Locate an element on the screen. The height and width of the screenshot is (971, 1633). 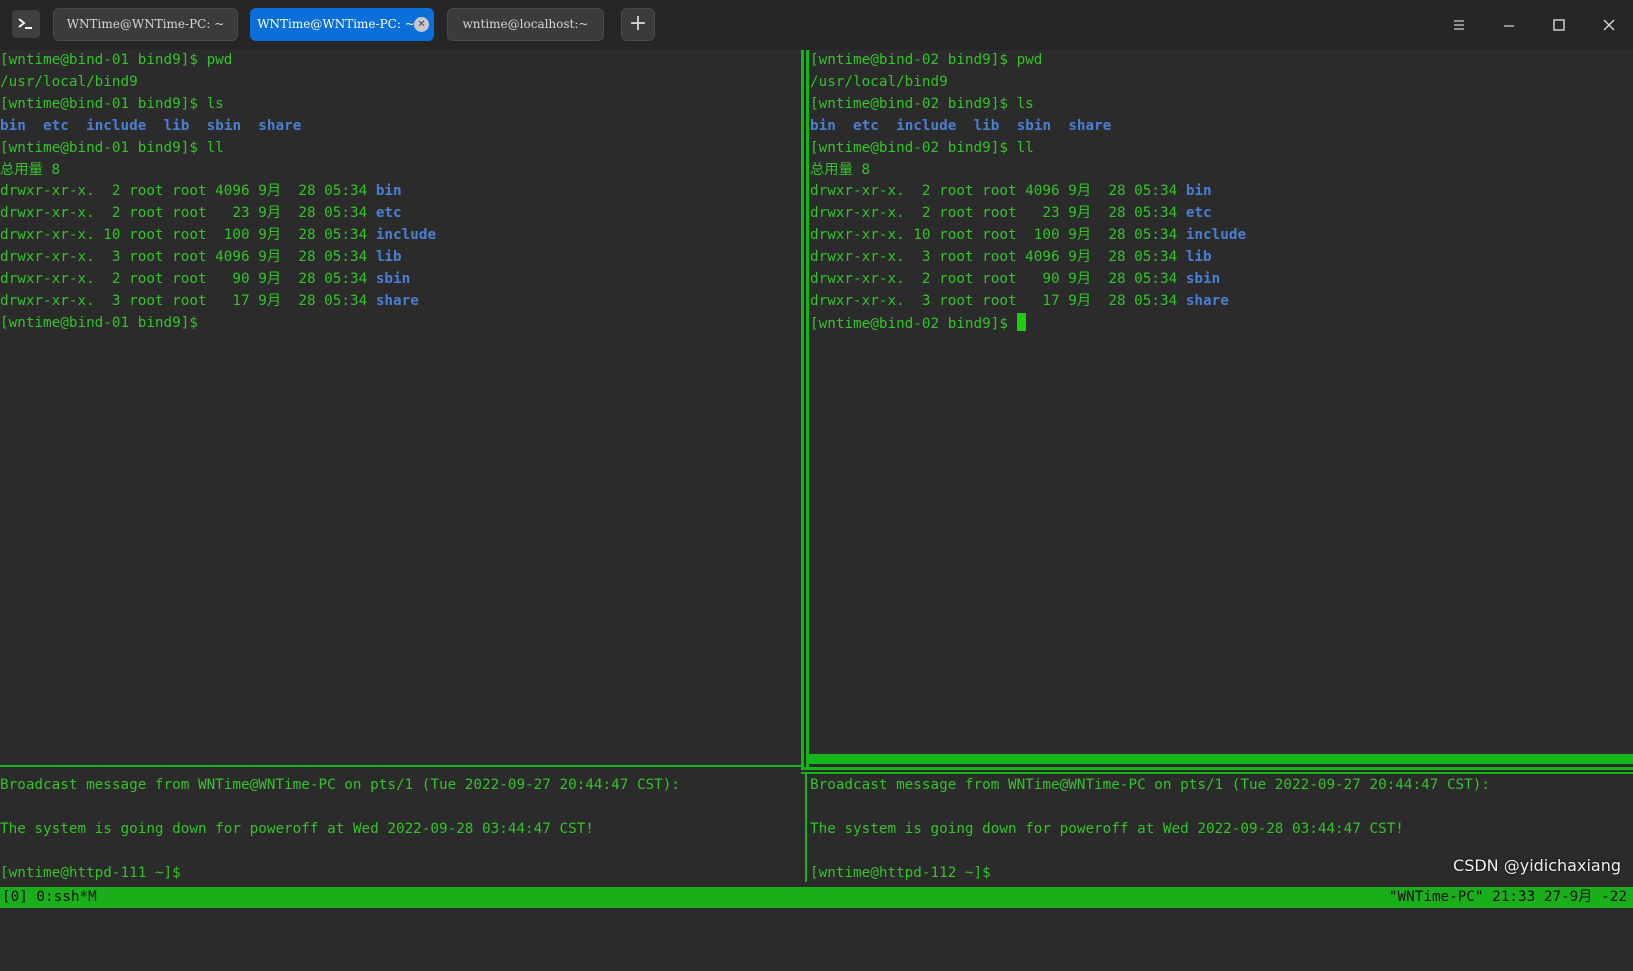
tab-3: wntime@localhost:~ is located at coordinates (525, 24).